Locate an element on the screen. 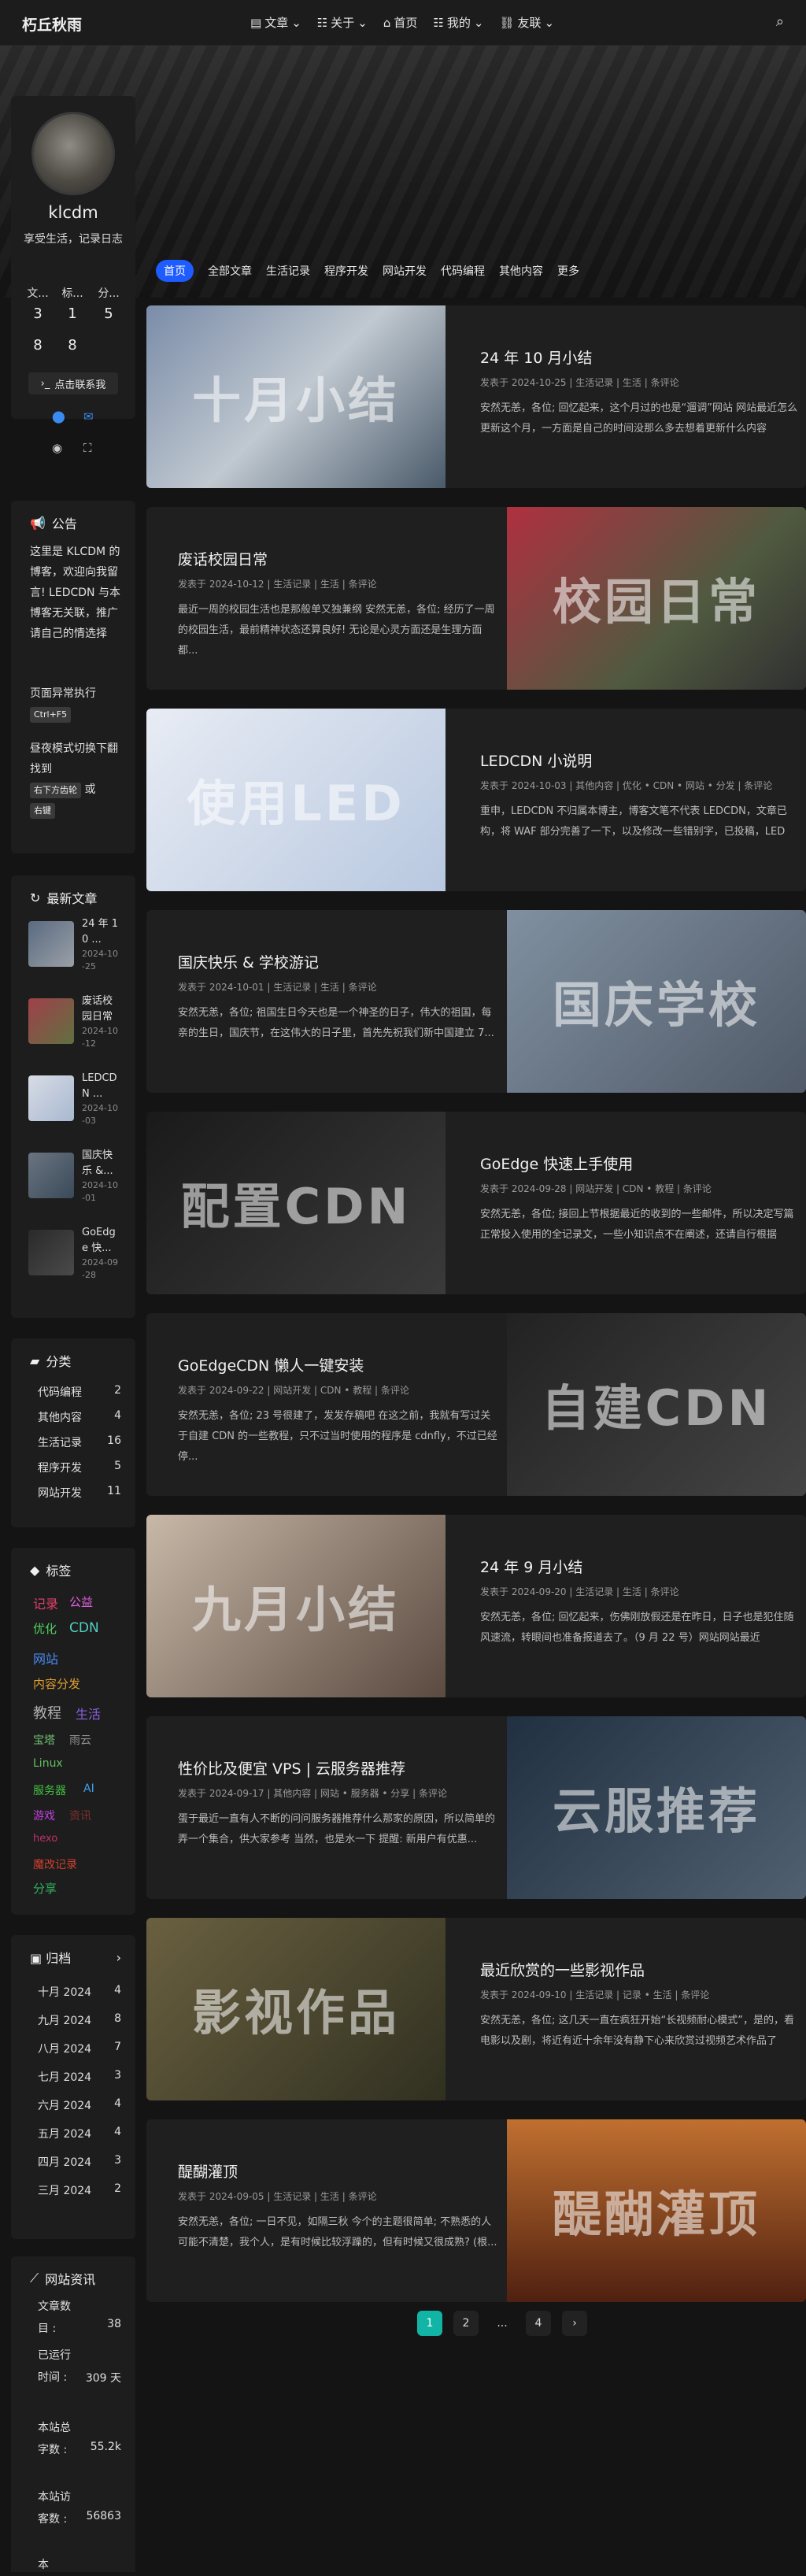 Image resolution: width=806 pixels, height=2576 pixels. post-cover-image: 使用LED is located at coordinates (296, 800).